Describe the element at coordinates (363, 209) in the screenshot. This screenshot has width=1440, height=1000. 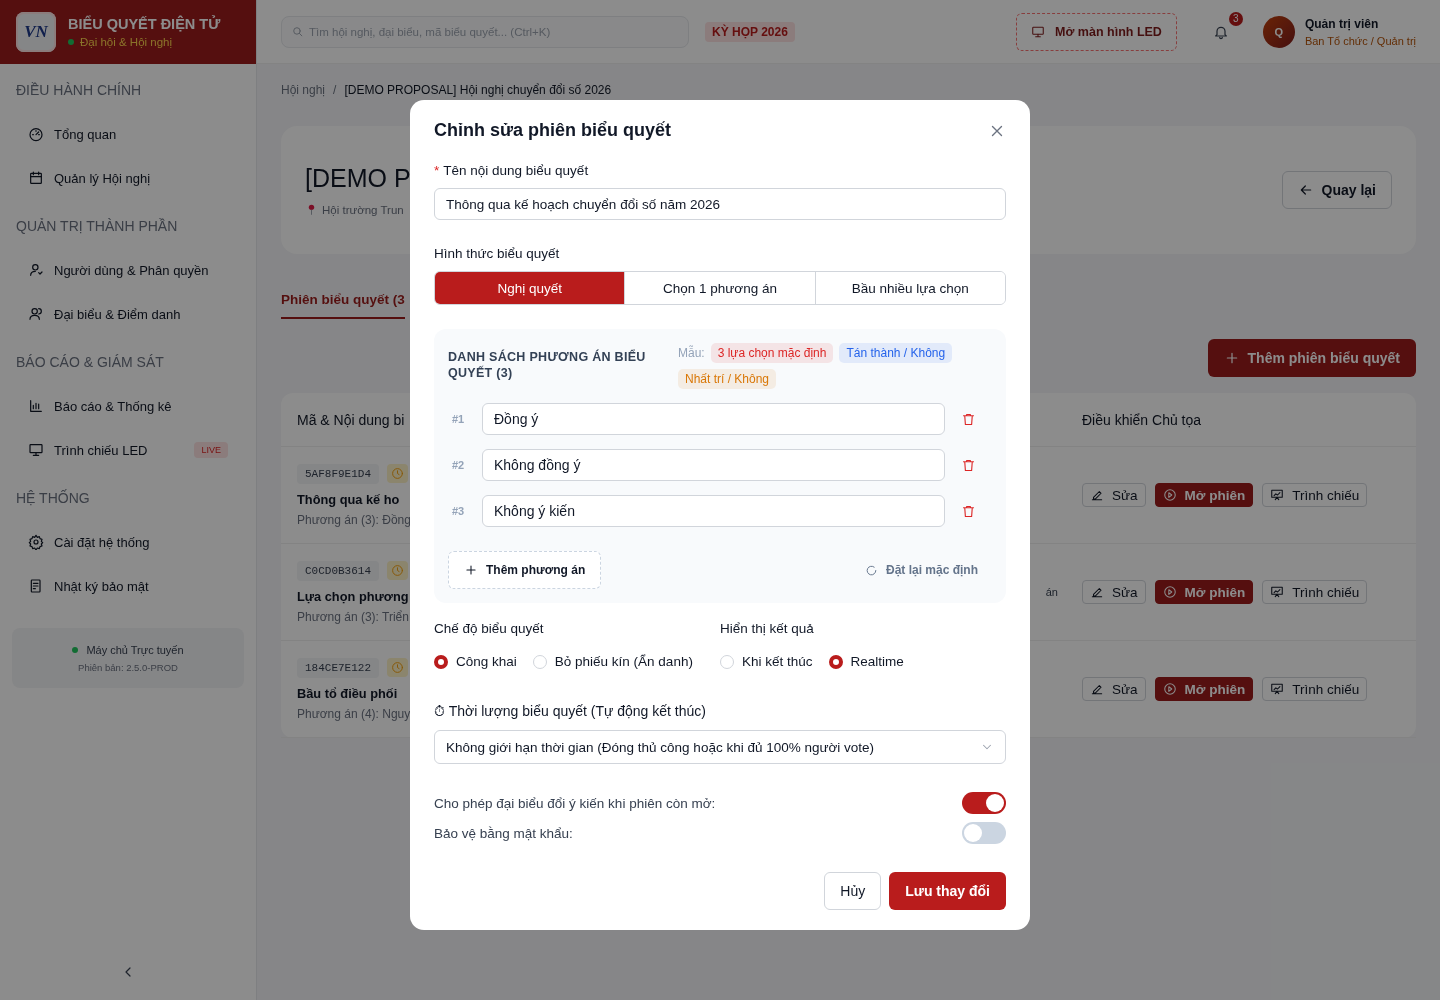
I see `conference-location: Hội trường Trun` at that location.